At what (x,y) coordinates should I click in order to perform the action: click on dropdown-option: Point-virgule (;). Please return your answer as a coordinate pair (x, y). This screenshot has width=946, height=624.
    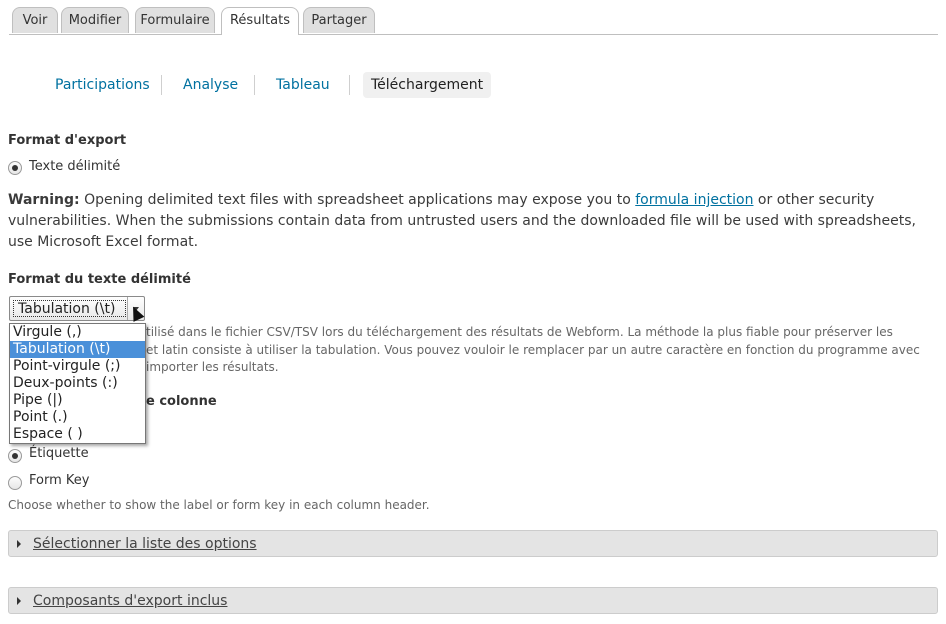
    Looking at the image, I should click on (77, 366).